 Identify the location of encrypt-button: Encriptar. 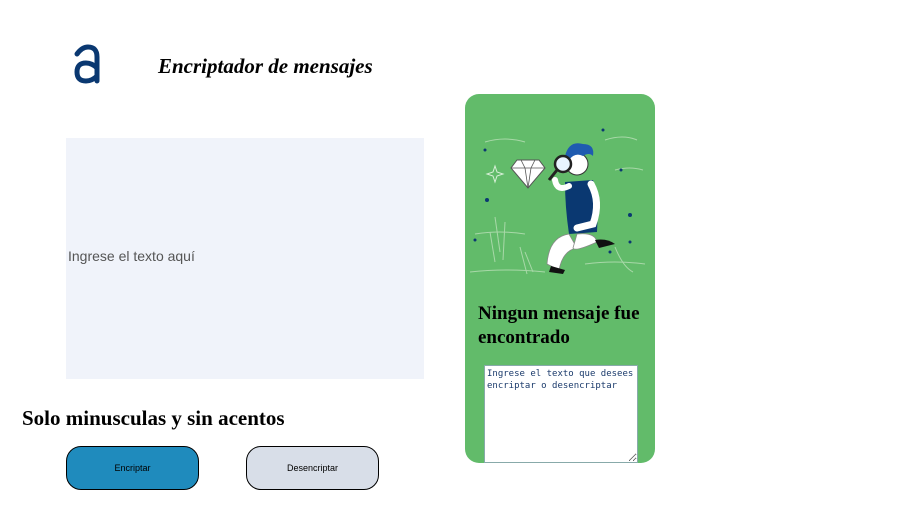
(132, 468).